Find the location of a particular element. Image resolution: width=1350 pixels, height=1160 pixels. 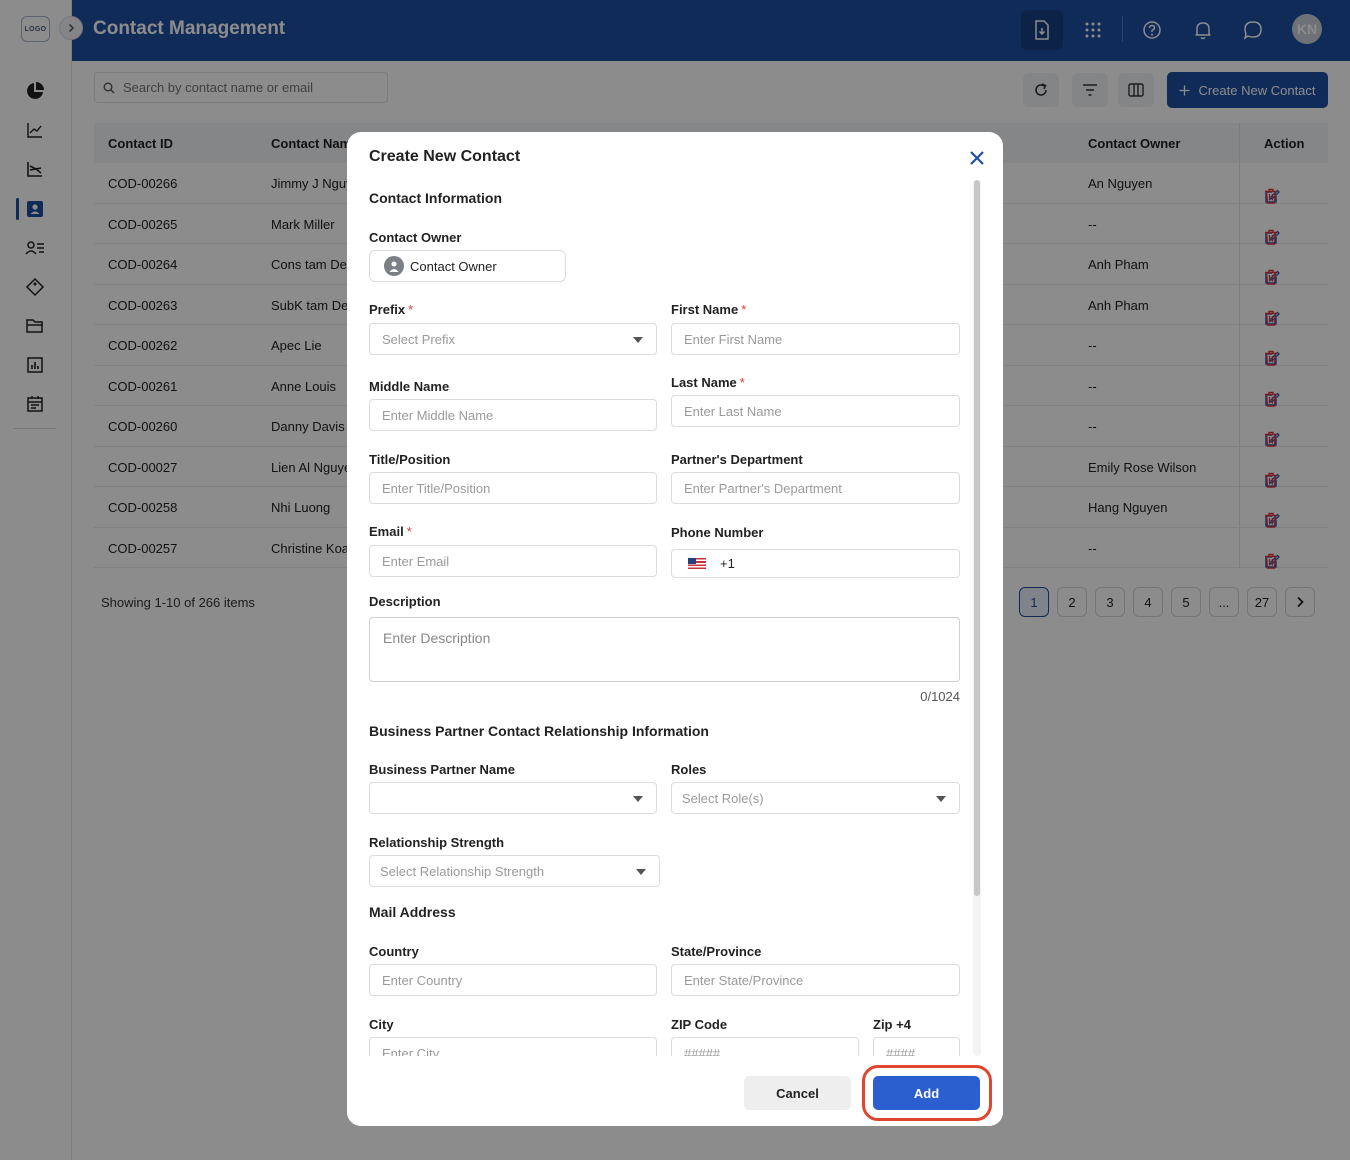

city-label: City is located at coordinates (381, 1024).